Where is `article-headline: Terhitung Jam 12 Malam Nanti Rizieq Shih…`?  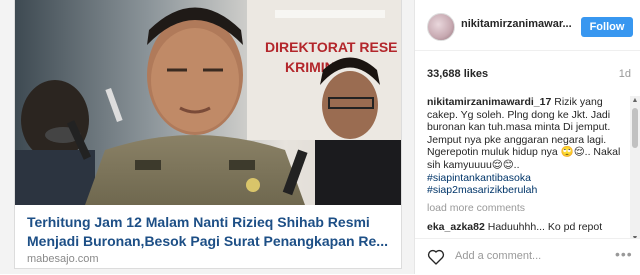 article-headline: Terhitung Jam 12 Malam Nanti Rizieq Shih… is located at coordinates (210, 232).